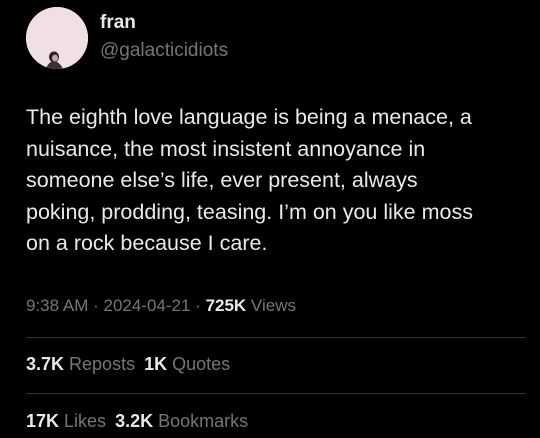  Describe the element at coordinates (226, 305) in the screenshot. I see `views-count: 725K` at that location.